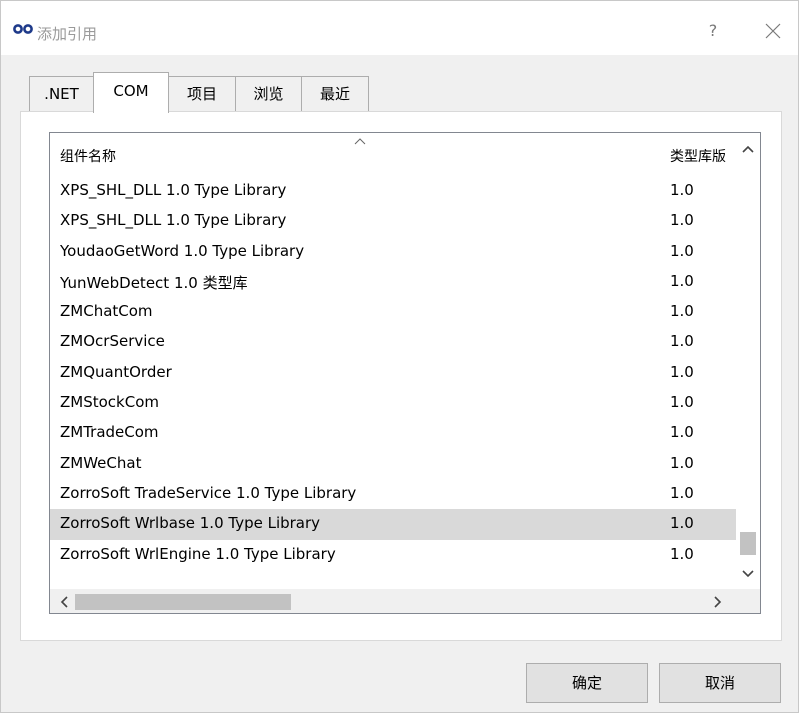  Describe the element at coordinates (393, 464) in the screenshot. I see `list-row: ZMWeChat 1.0` at that location.